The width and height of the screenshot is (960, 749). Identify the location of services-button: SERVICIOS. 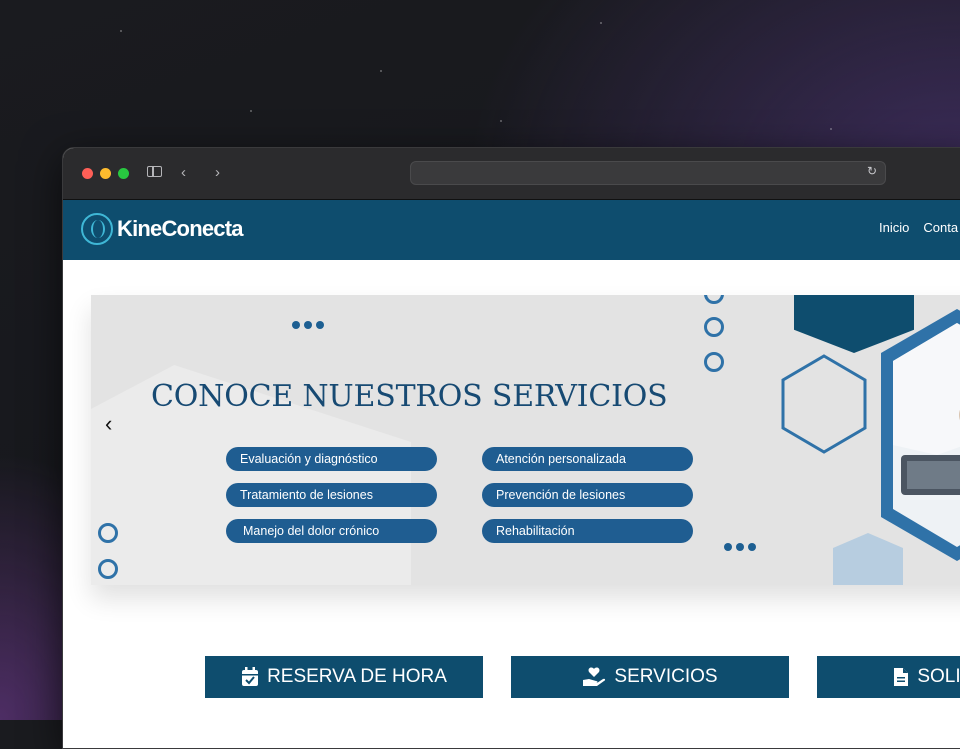
(650, 677).